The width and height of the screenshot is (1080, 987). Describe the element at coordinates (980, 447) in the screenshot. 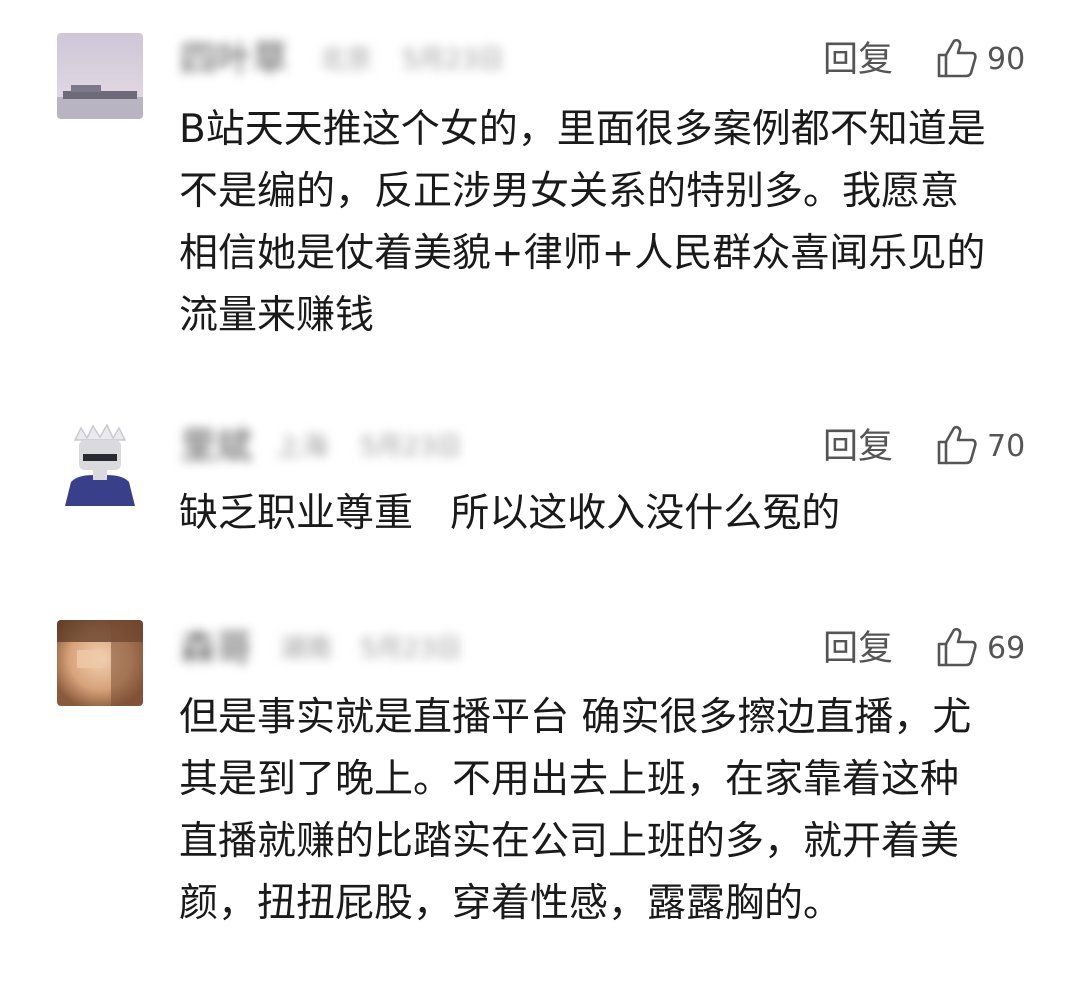

I see `like-button: 70` at that location.